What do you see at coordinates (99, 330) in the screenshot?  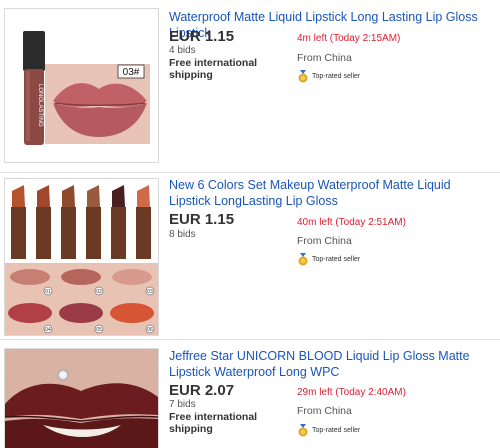 I see `swatch-number: 05` at bounding box center [99, 330].